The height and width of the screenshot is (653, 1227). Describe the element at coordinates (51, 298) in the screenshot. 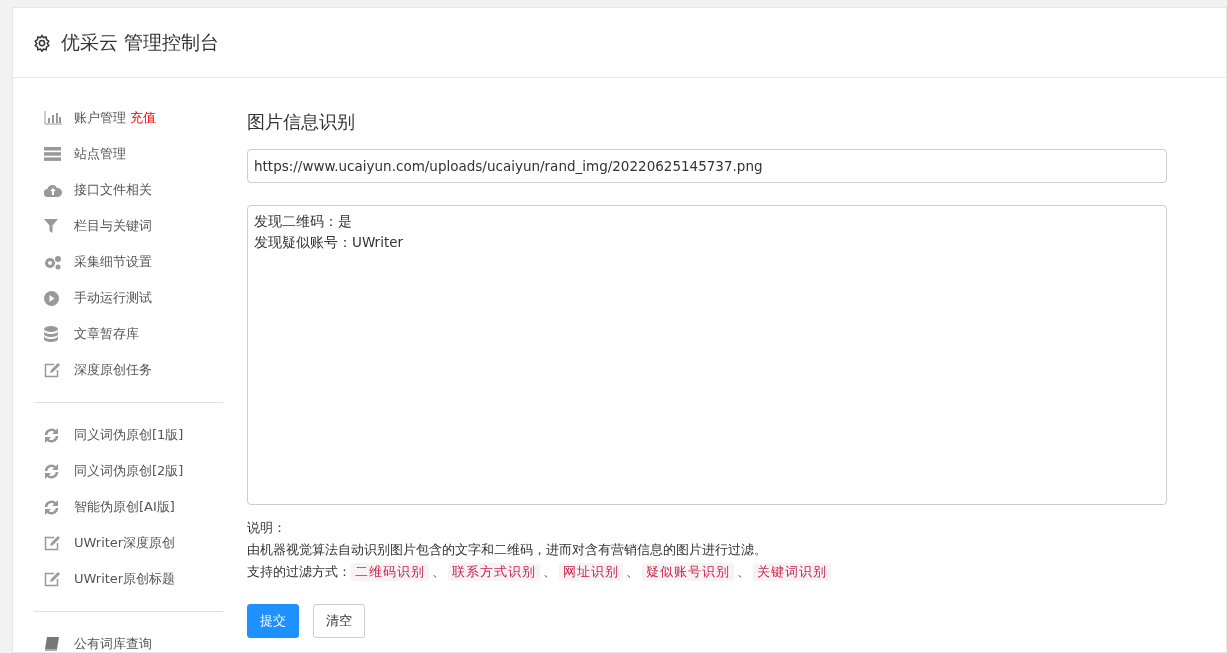

I see `play-icon` at that location.